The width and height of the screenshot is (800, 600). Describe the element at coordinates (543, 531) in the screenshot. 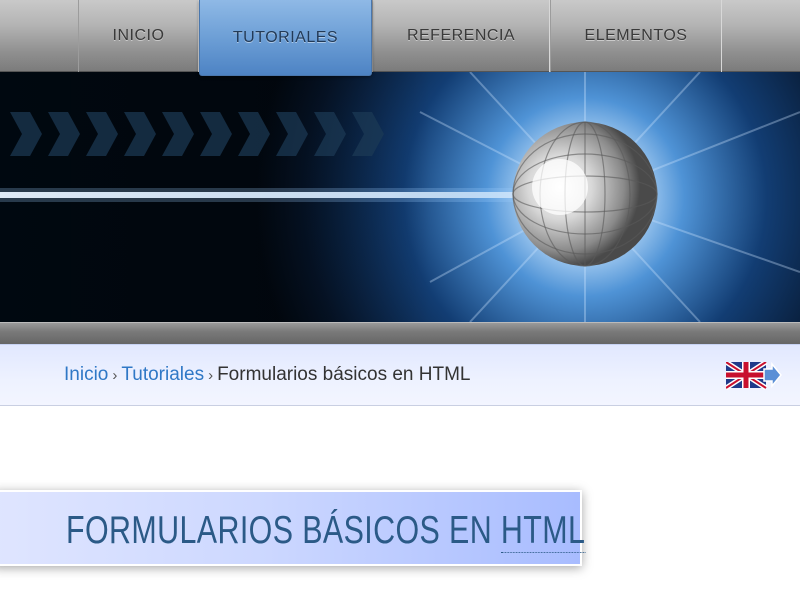

I see `page-title-abbr: HTML` at that location.